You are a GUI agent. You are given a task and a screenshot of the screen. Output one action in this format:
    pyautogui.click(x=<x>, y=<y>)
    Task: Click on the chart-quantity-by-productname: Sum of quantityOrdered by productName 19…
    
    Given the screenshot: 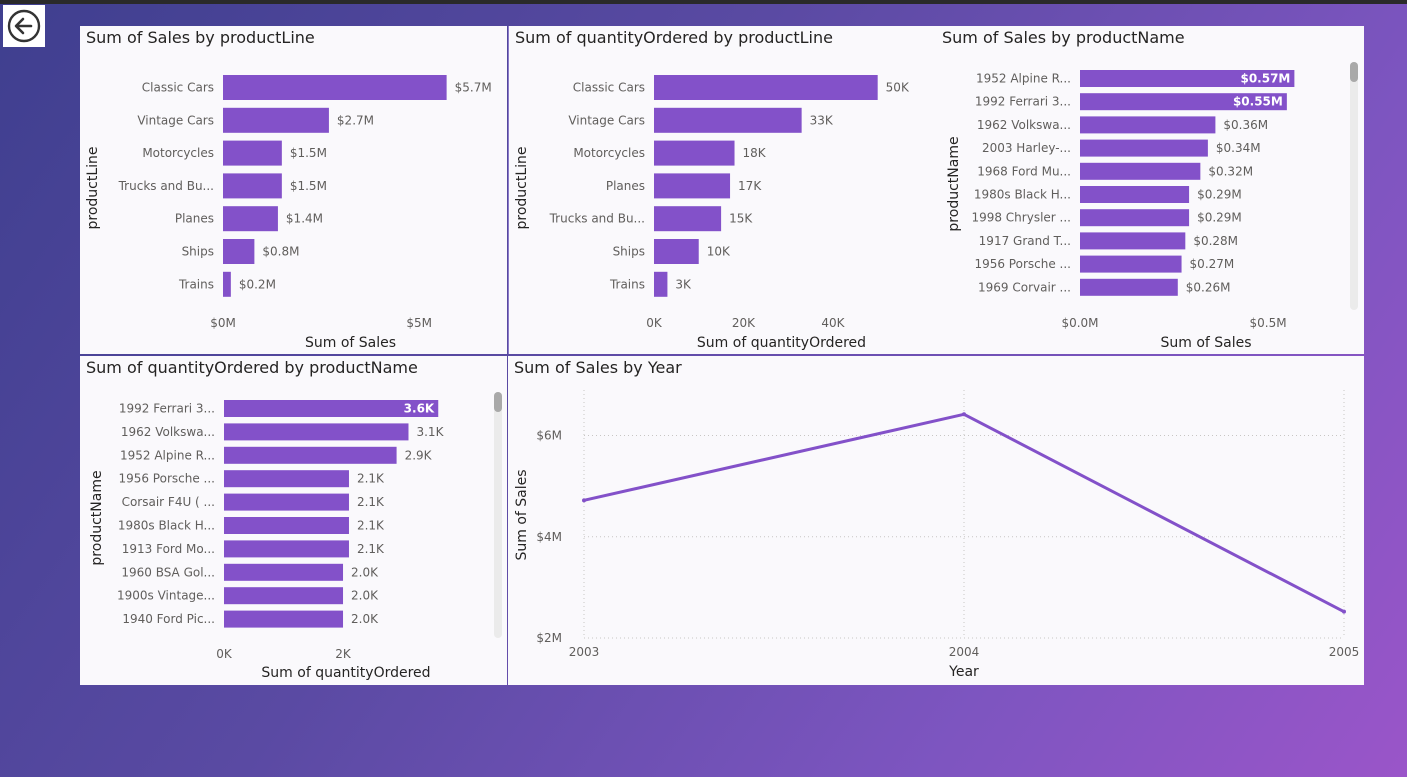 What is the action you would take?
    pyautogui.click(x=293, y=520)
    